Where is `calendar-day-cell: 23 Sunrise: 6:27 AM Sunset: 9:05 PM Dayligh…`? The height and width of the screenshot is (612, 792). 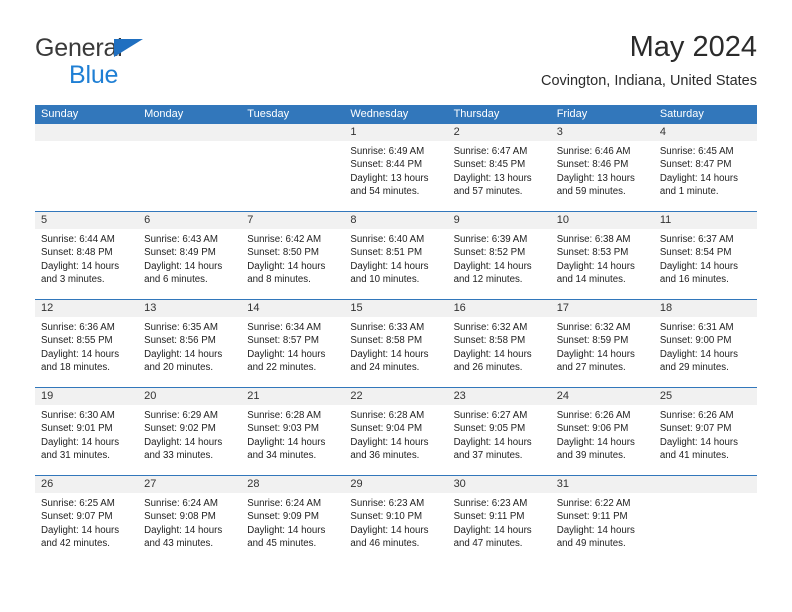 calendar-day-cell: 23 Sunrise: 6:27 AM Sunset: 9:05 PM Dayligh… is located at coordinates (499, 431).